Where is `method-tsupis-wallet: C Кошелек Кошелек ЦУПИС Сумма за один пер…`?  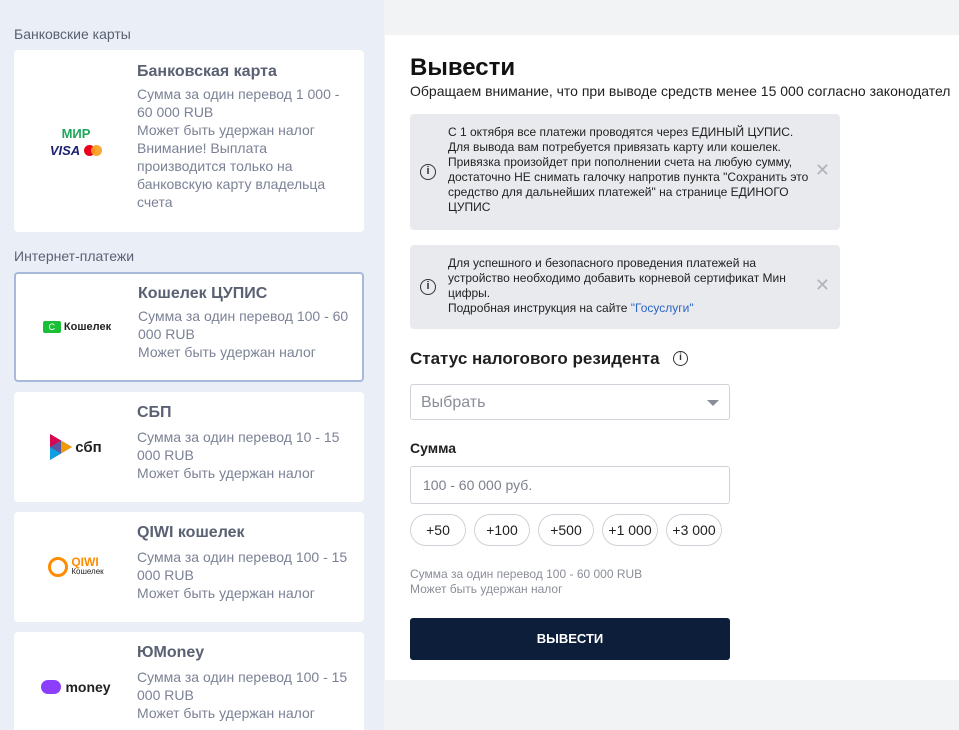
method-tsupis-wallet: C Кошелек Кошелек ЦУПИС Сумма за один пер… is located at coordinates (189, 327).